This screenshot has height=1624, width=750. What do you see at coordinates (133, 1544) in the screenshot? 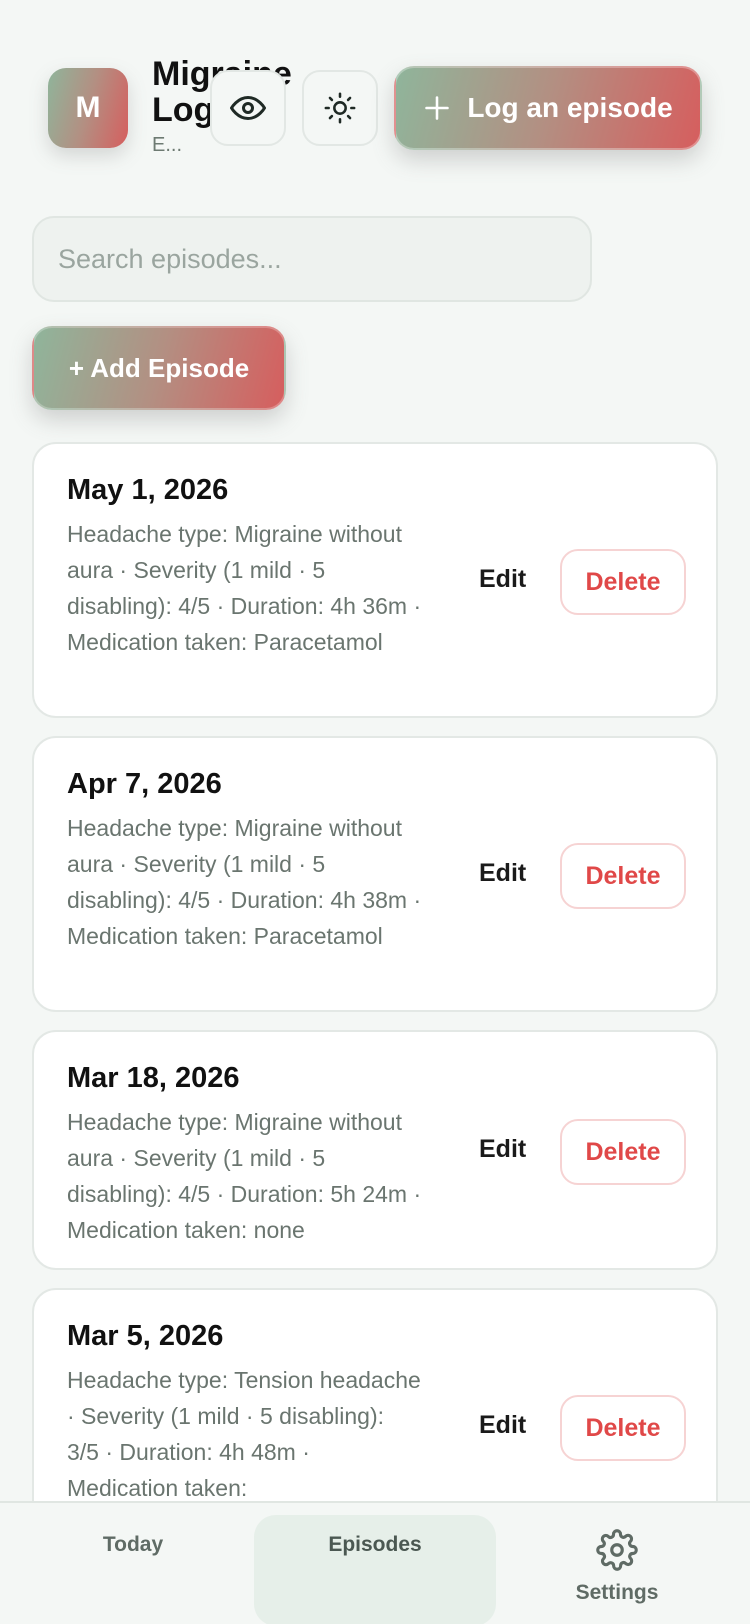
I see `nav-label-today: Today` at bounding box center [133, 1544].